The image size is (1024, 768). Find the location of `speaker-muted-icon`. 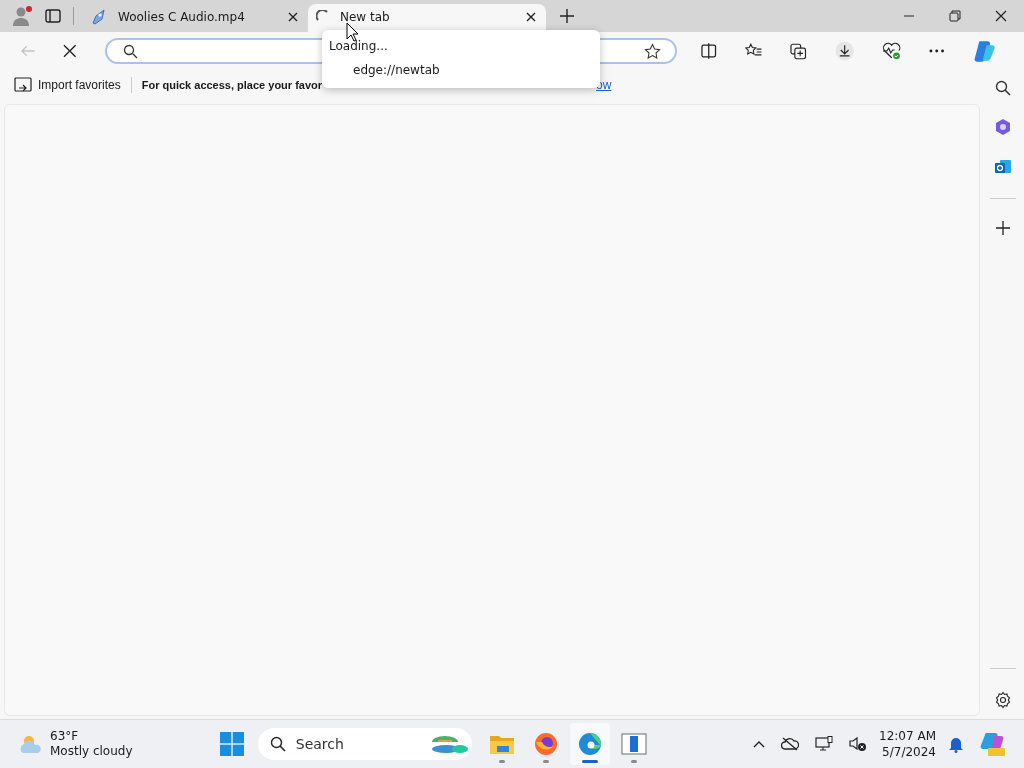

speaker-muted-icon is located at coordinates (858, 744).